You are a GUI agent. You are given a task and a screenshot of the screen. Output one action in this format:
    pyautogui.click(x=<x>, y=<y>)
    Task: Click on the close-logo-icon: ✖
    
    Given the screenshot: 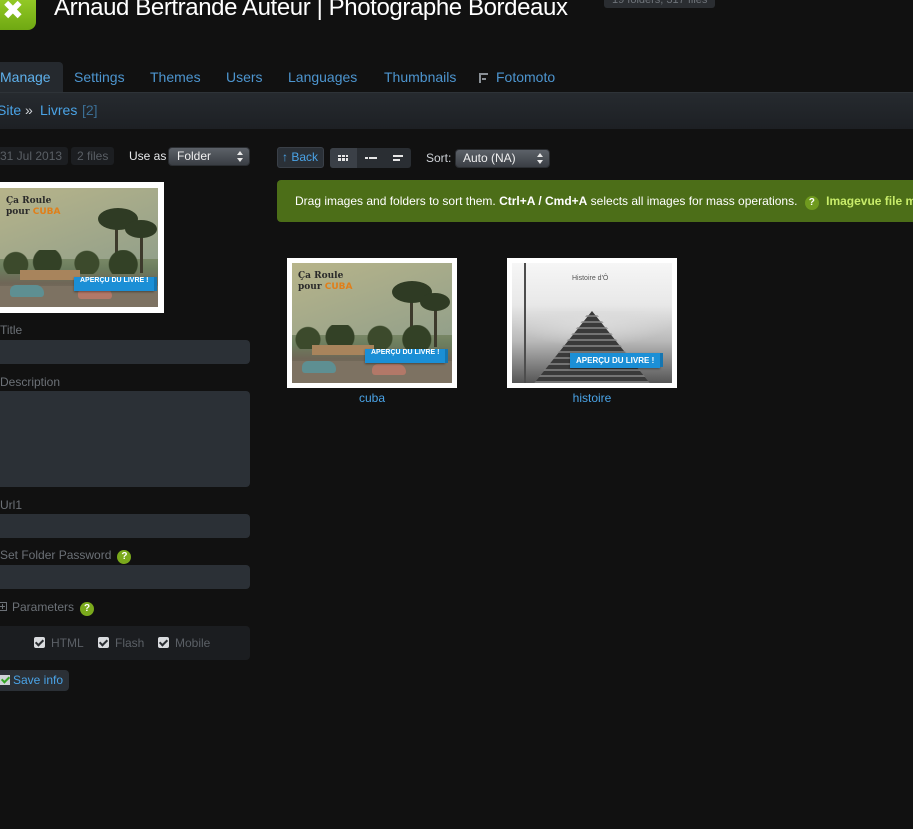 What is the action you would take?
    pyautogui.click(x=18, y=15)
    